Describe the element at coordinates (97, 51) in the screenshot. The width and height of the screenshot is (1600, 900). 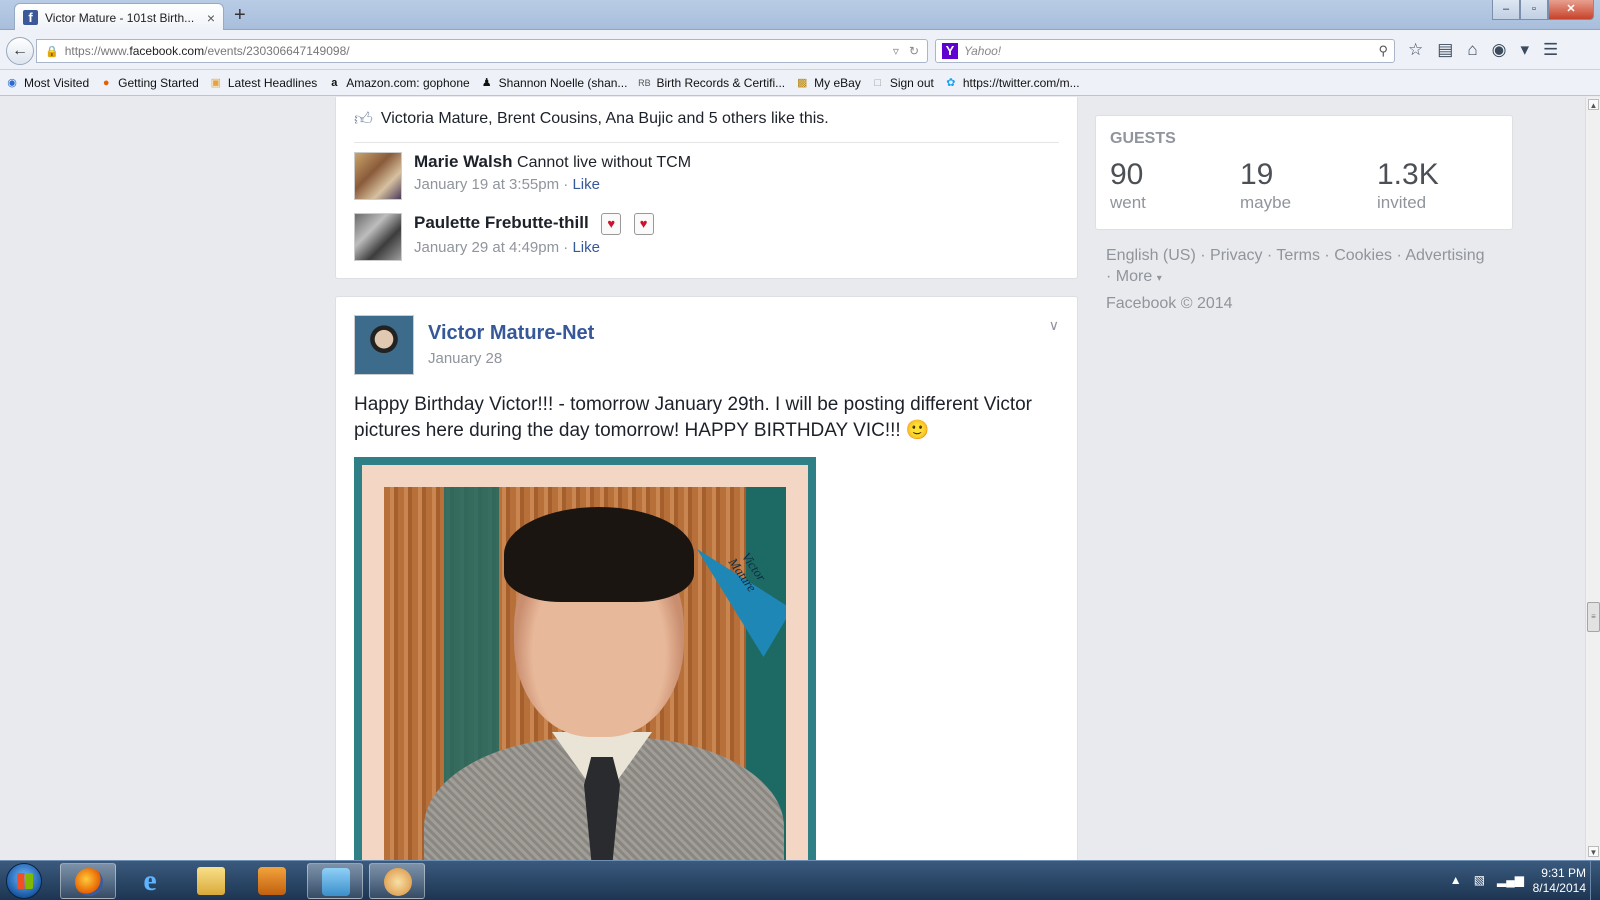
I see `url-prefix: https://www.` at that location.